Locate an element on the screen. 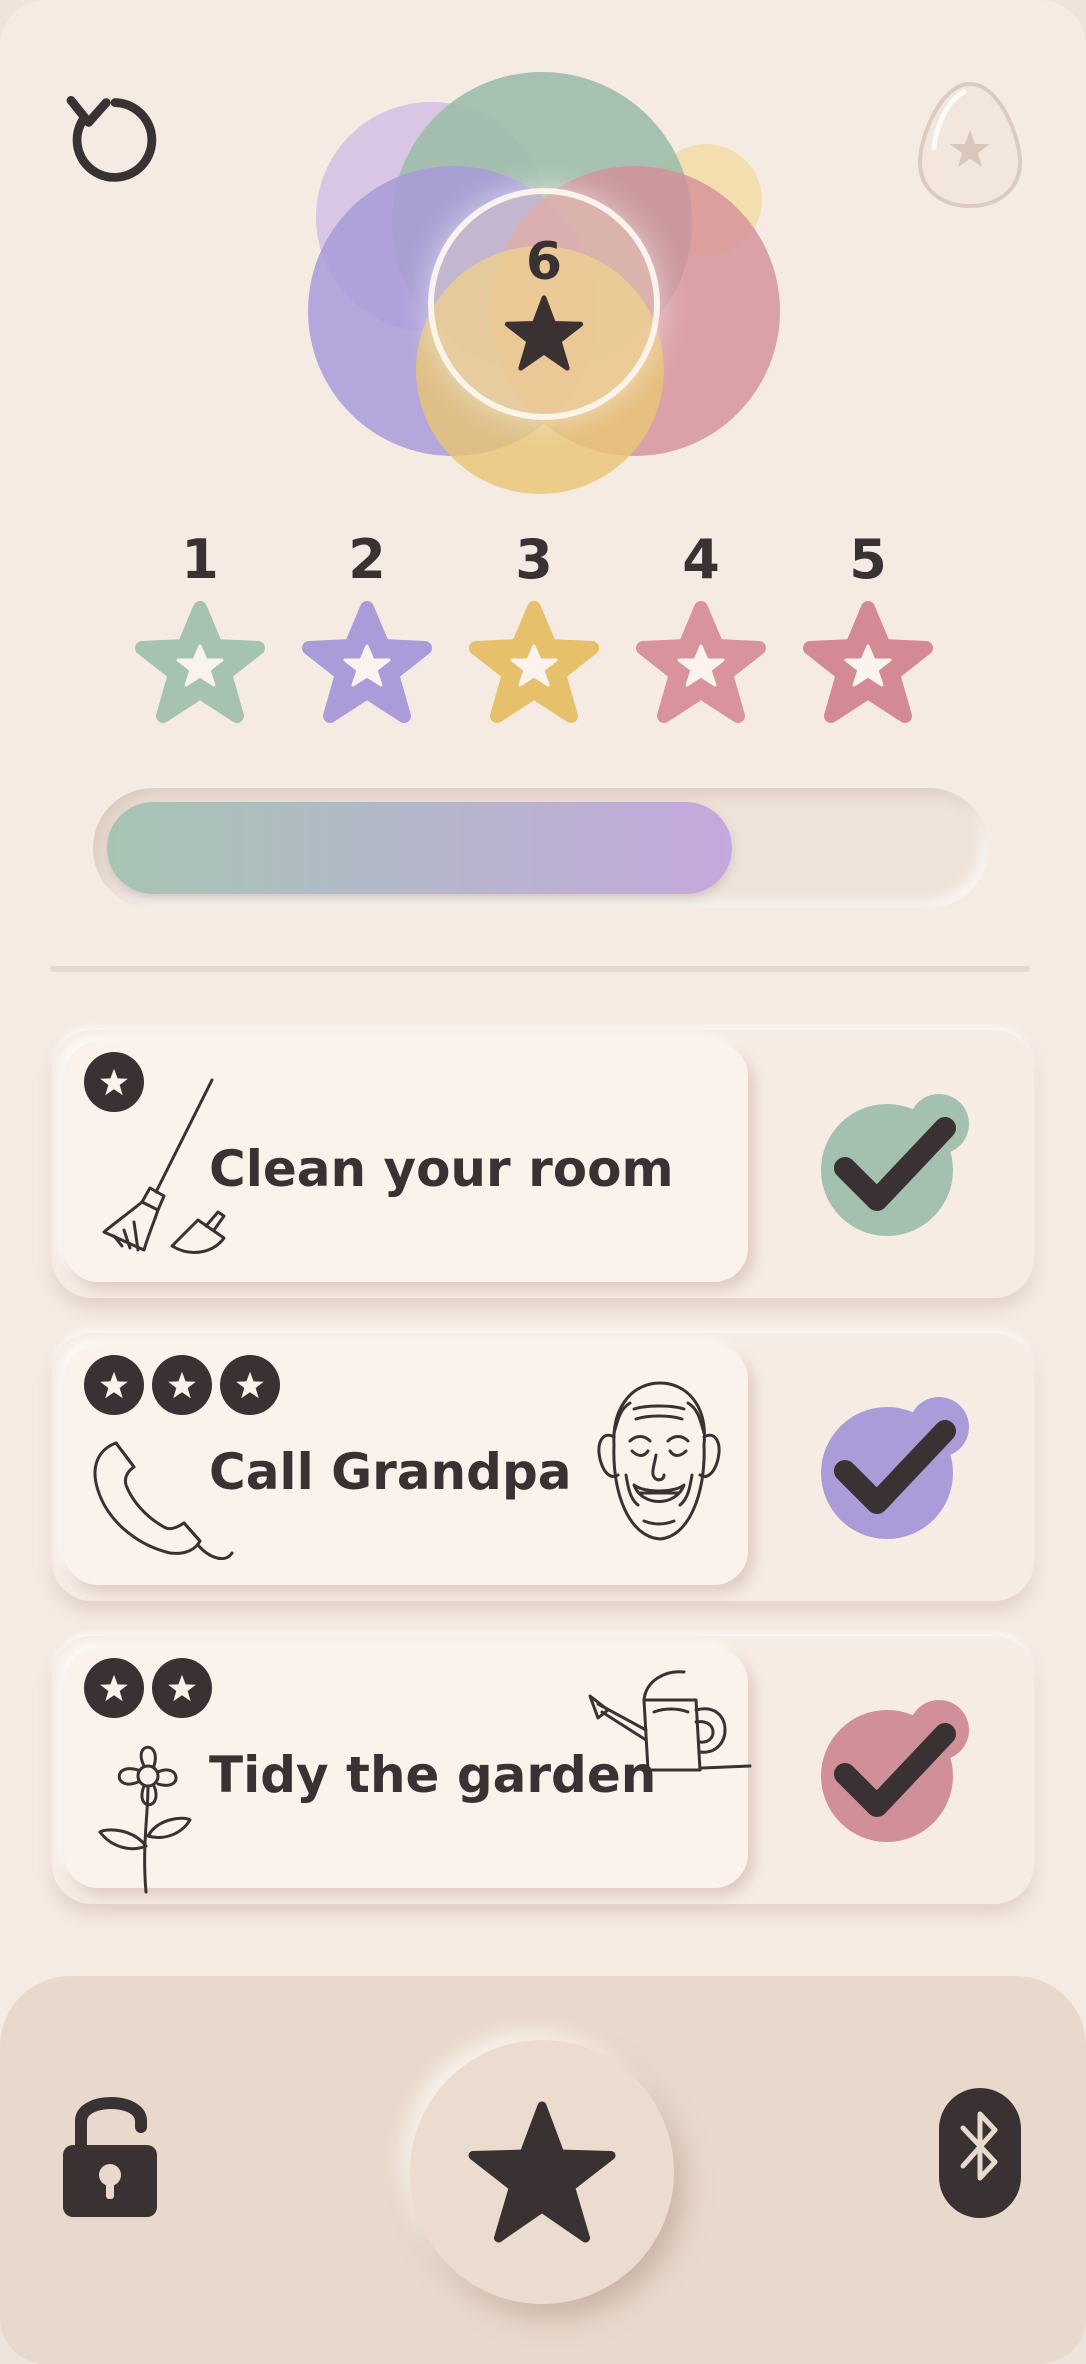  total-stars-badge: 6 is located at coordinates (544, 304).